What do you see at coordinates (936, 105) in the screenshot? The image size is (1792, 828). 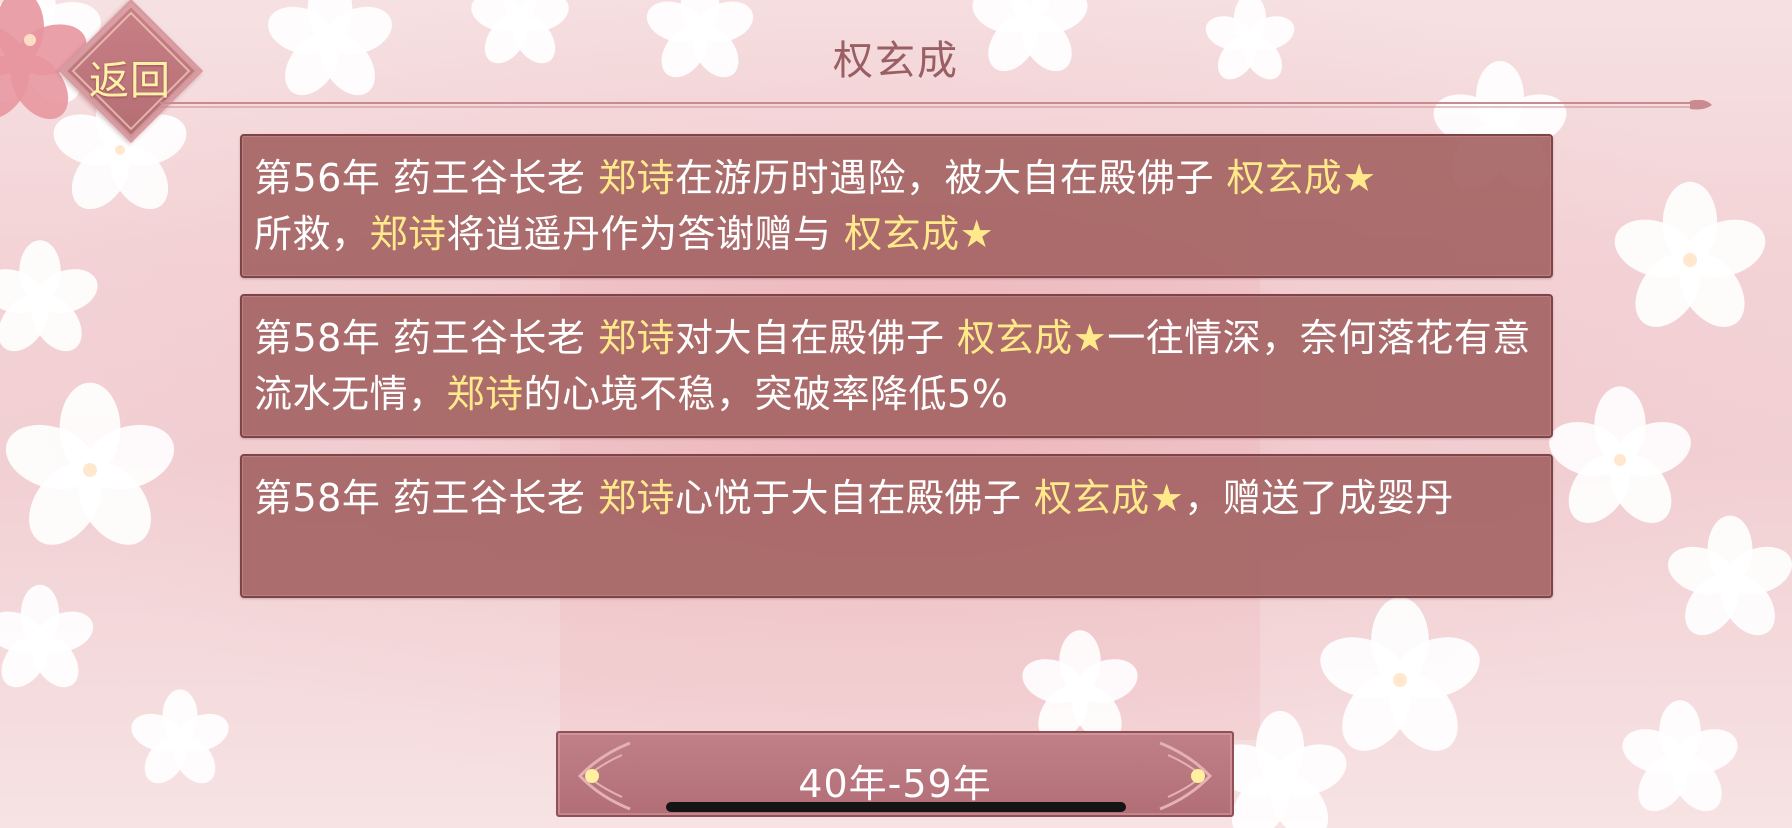 I see `title-divider` at bounding box center [936, 105].